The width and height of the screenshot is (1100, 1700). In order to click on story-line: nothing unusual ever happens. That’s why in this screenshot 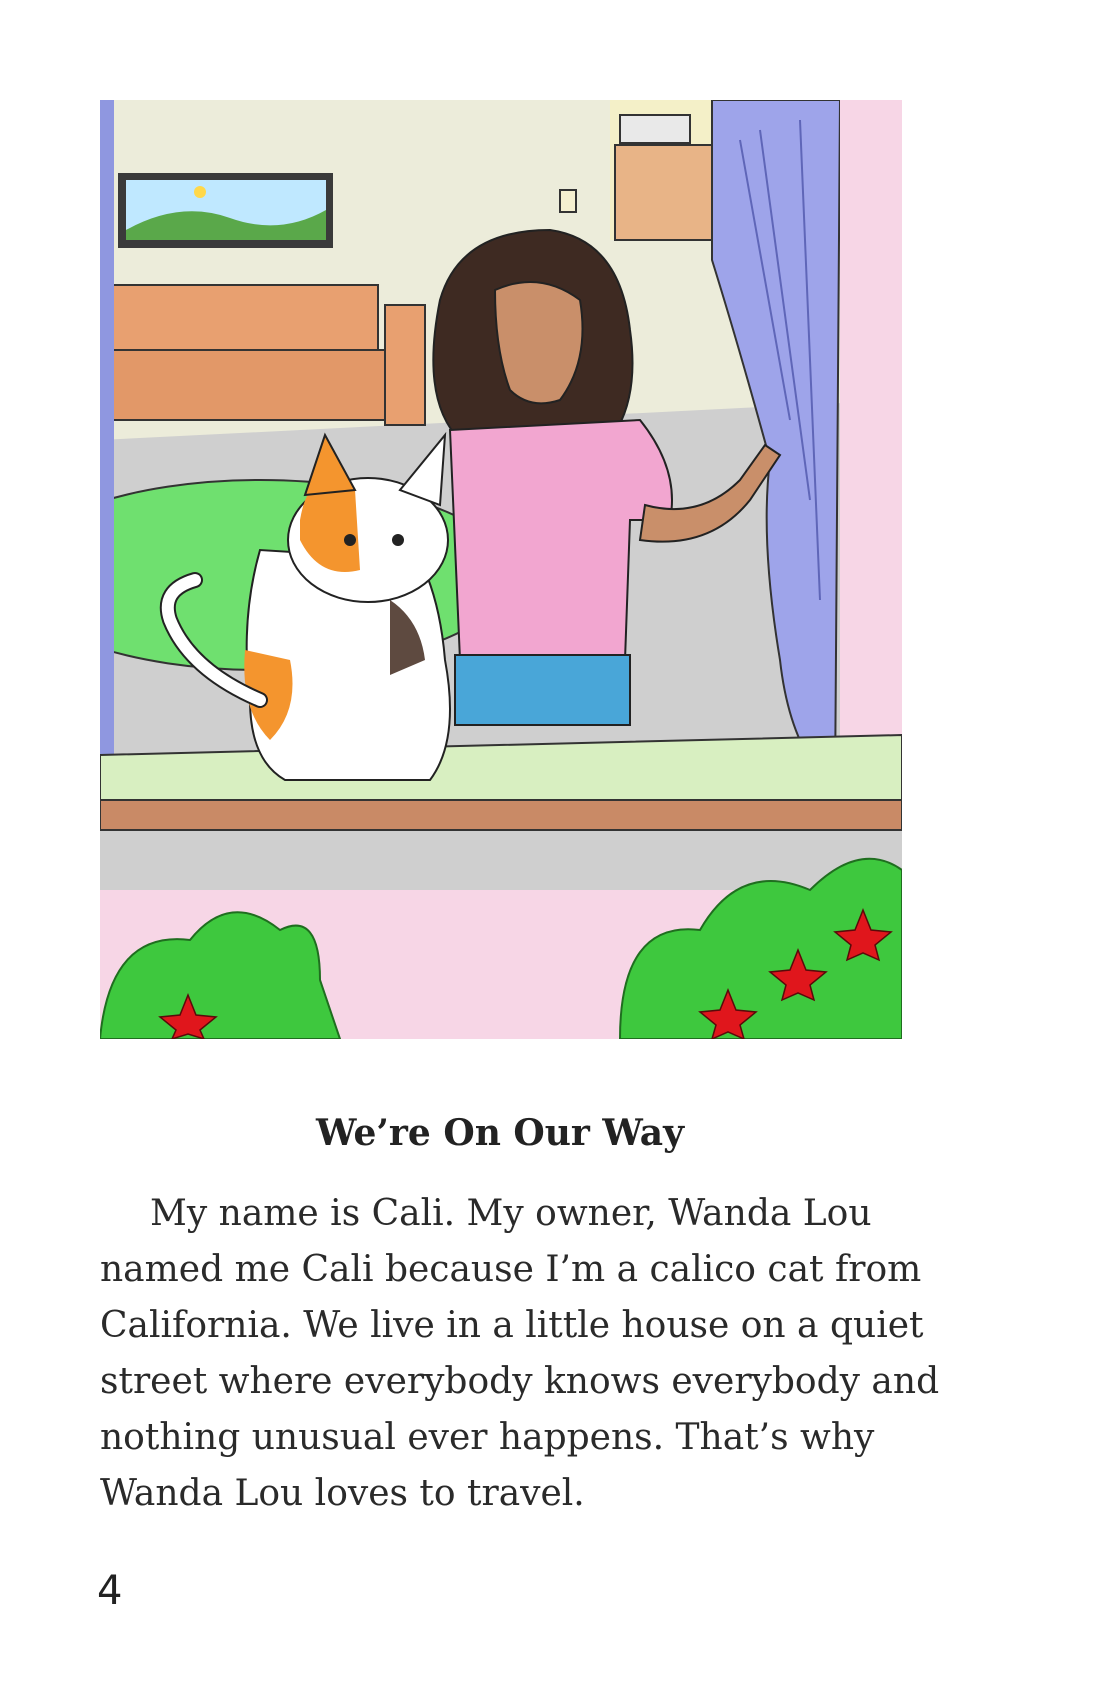, I will do `click(487, 1437)`.